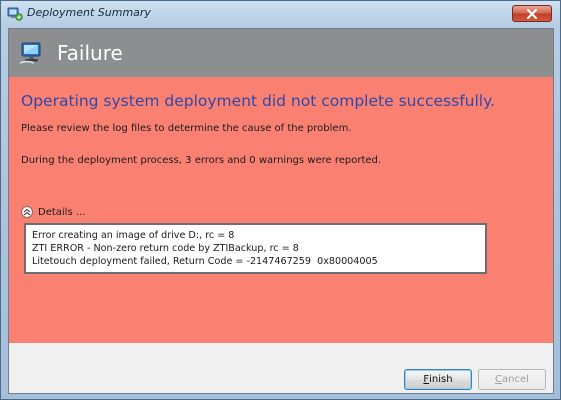 The width and height of the screenshot is (561, 400). I want to click on cancel-button: Cancel, so click(512, 379).